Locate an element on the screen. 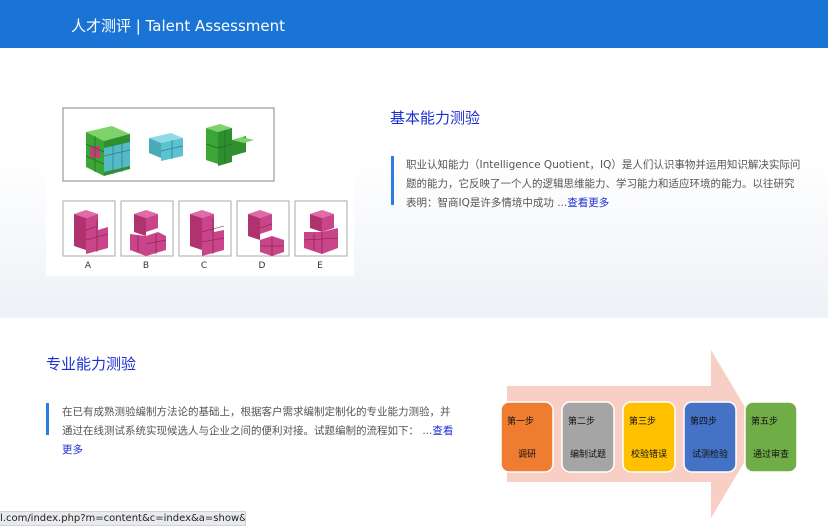  option-label-b: B is located at coordinates (146, 266).